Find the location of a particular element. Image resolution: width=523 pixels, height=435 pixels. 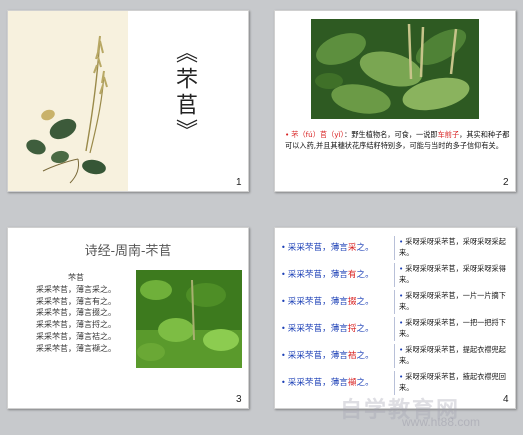

verse-original: • 采采芣苢，薄言袺之。 is located at coordinates (337, 355).